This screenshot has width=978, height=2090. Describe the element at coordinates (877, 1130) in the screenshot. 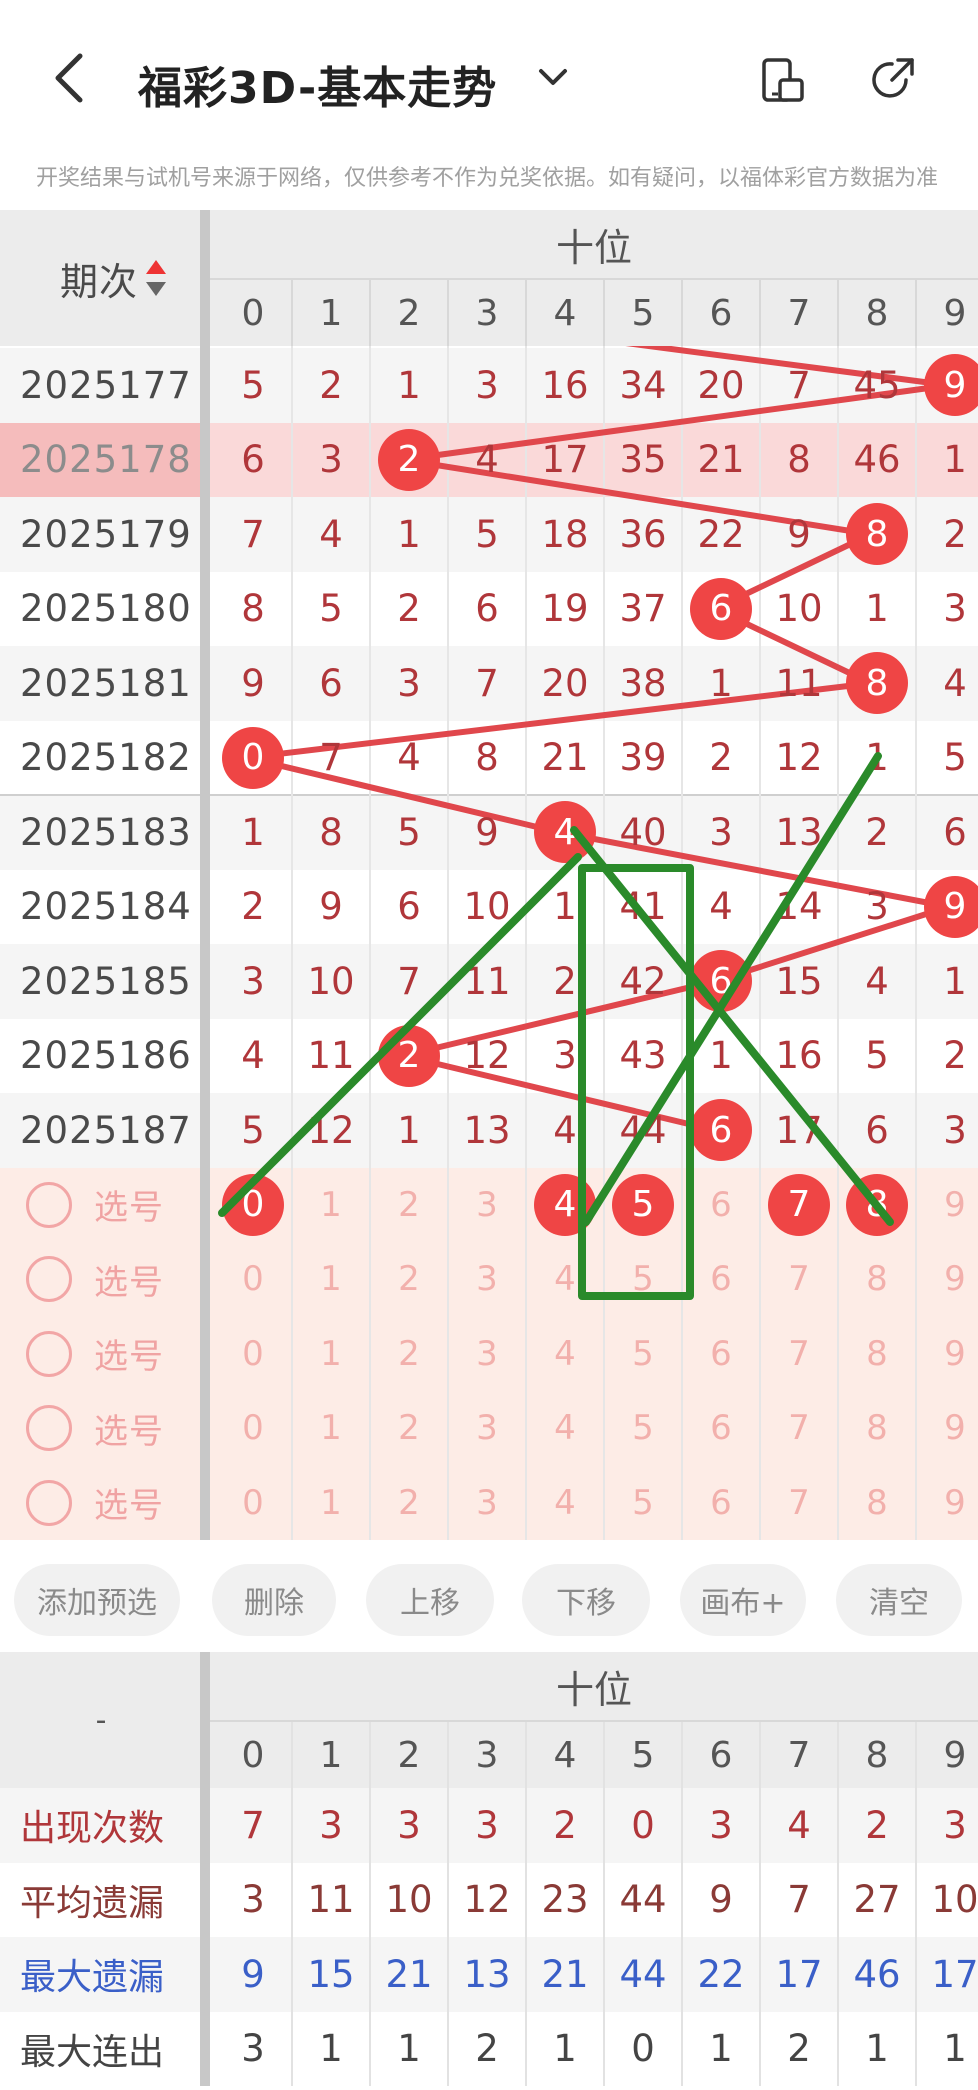

I see `miss-count: 6` at that location.